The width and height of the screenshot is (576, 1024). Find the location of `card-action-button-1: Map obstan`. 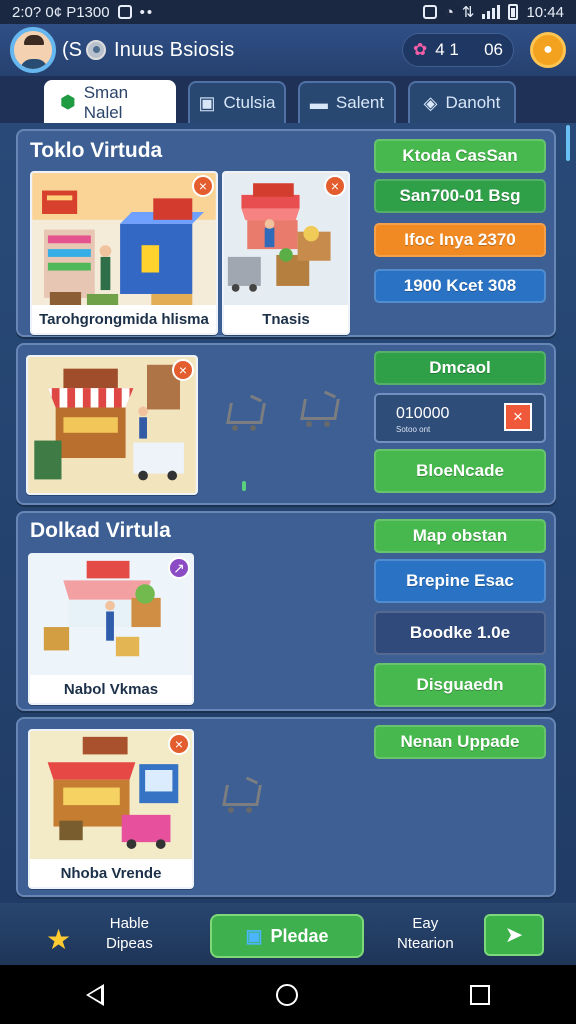

card-action-button-1: Map obstan is located at coordinates (460, 536).